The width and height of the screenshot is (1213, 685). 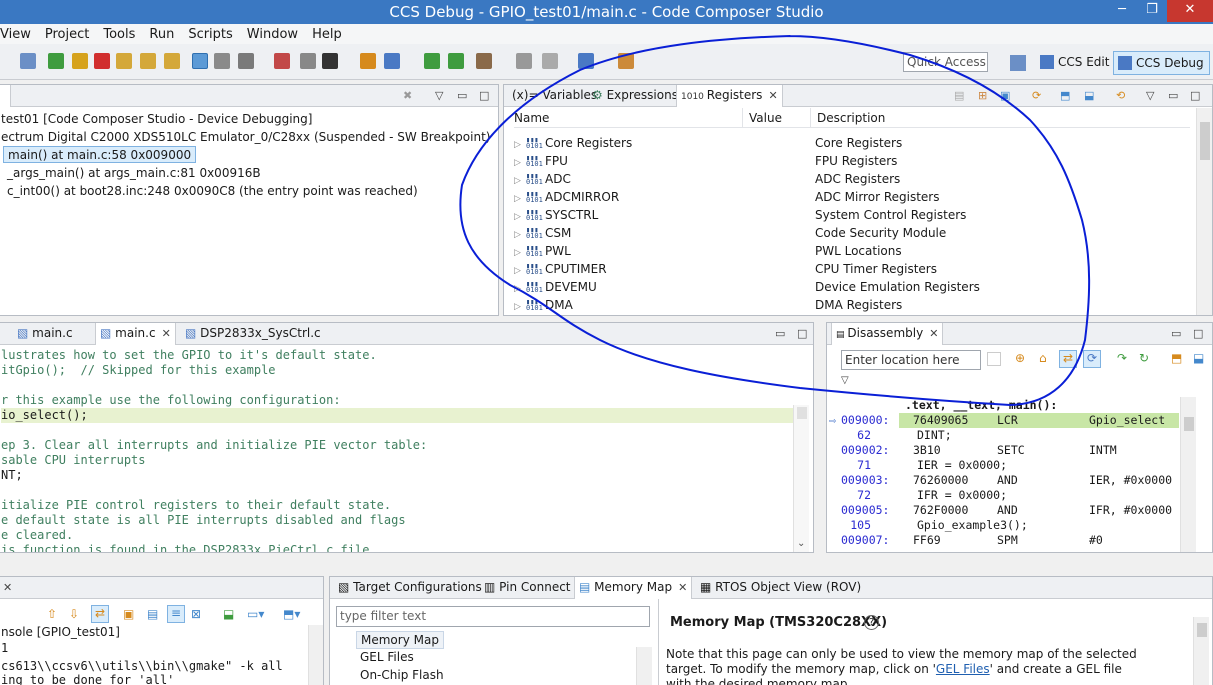 What do you see at coordinates (1189, 424) in the screenshot?
I see `disassembly-scrollbar-thumb` at bounding box center [1189, 424].